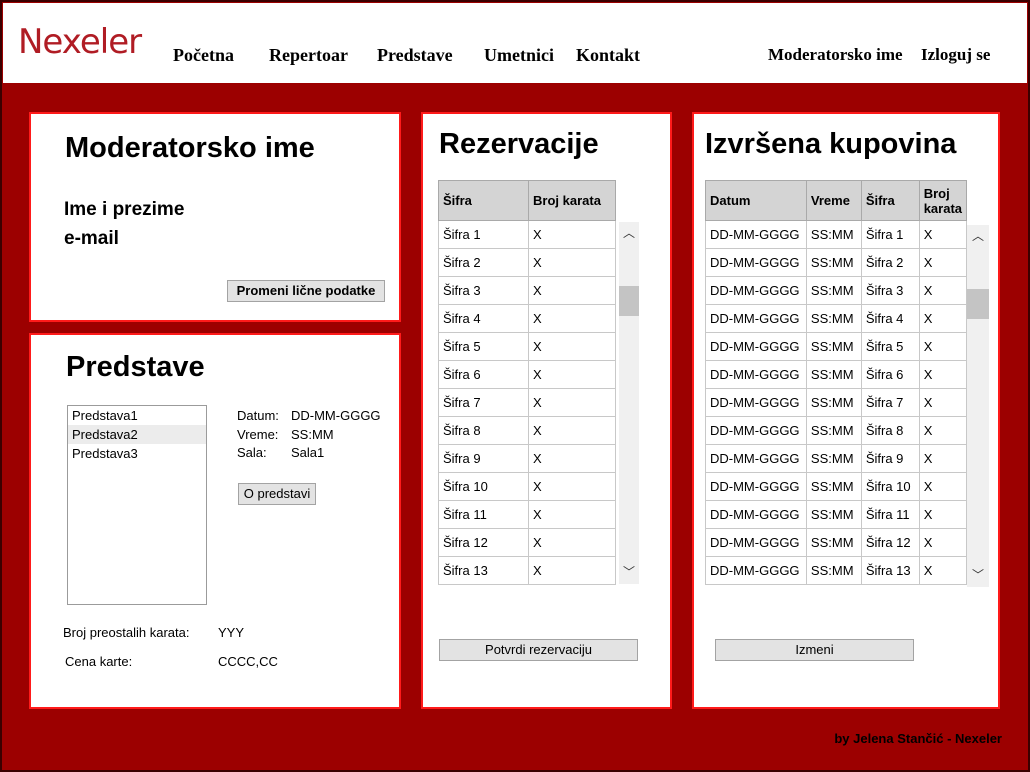  Describe the element at coordinates (835, 55) in the screenshot. I see `user-name-link: Moderatorsko ime` at that location.